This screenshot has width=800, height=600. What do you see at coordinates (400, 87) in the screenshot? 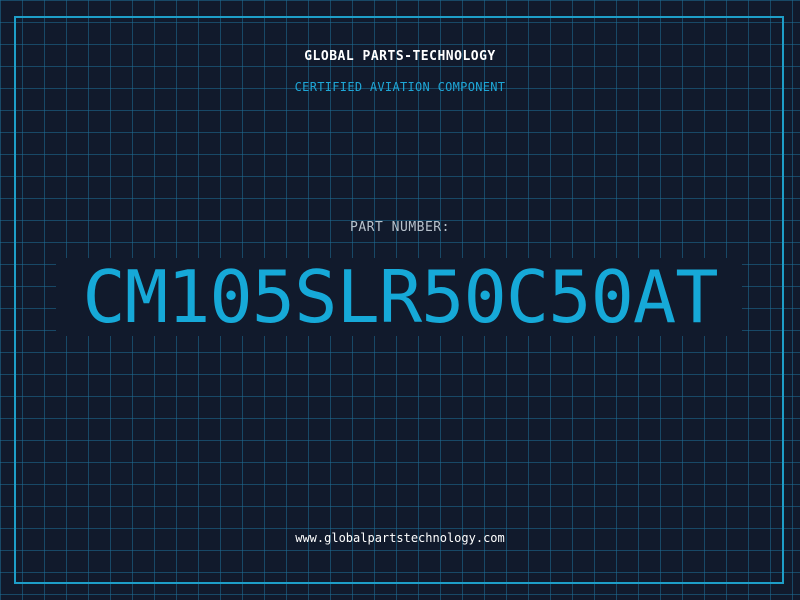
I see `certification-subtitle: CERTIFIED AVIATION COMPONENT` at bounding box center [400, 87].